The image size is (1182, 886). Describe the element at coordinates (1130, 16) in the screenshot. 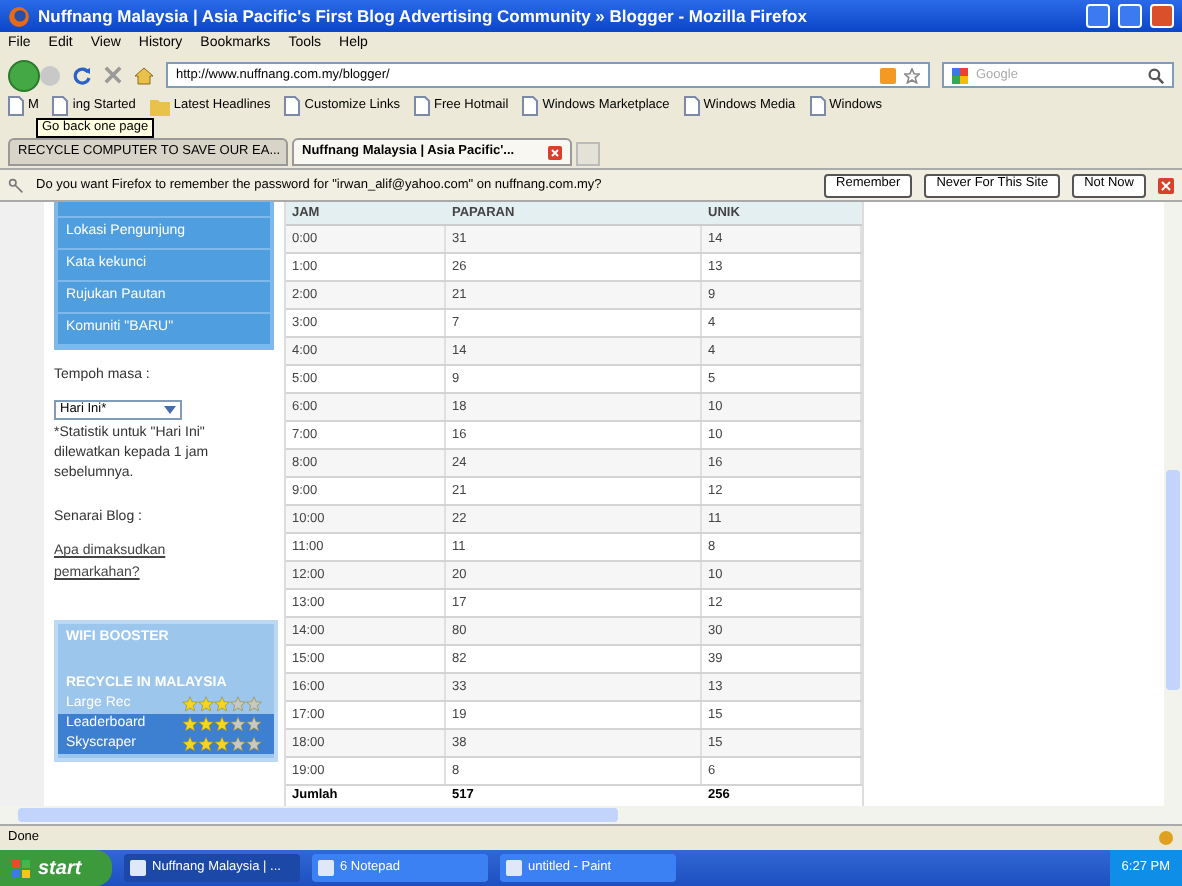

I see `maximize-button` at that location.